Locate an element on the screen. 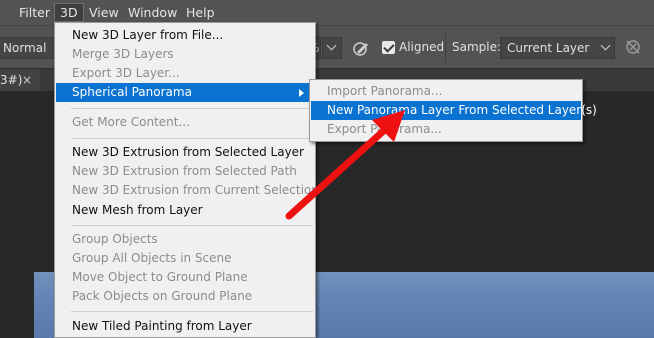 This screenshot has height=338, width=654. brush-pressure-icon is located at coordinates (361, 48).